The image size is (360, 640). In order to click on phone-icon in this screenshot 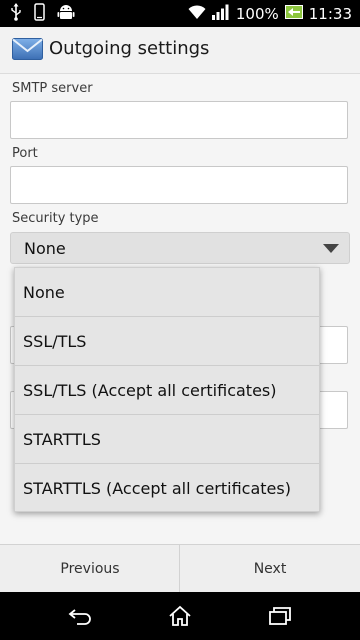, I will do `click(39, 13)`.